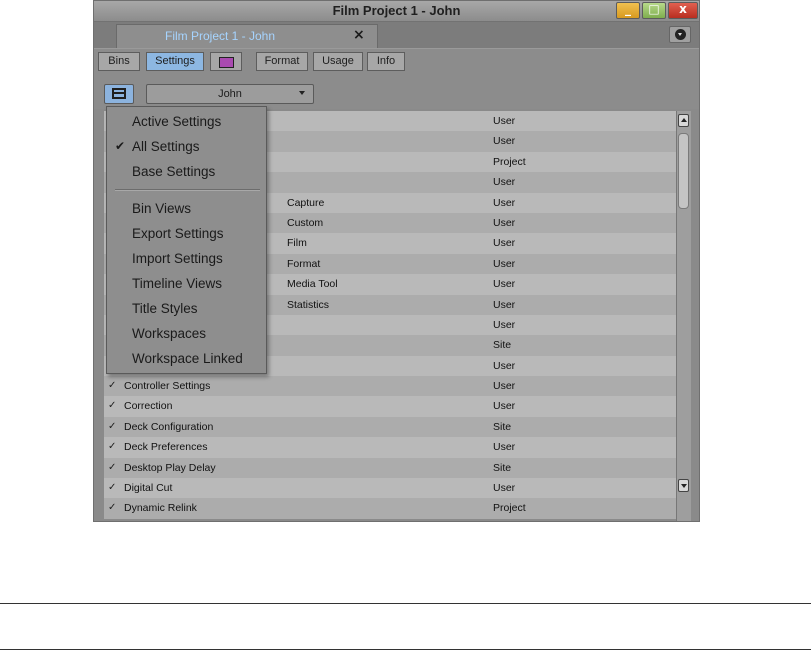  Describe the element at coordinates (177, 283) in the screenshot. I see `menu-item-label: Timeline Views` at that location.